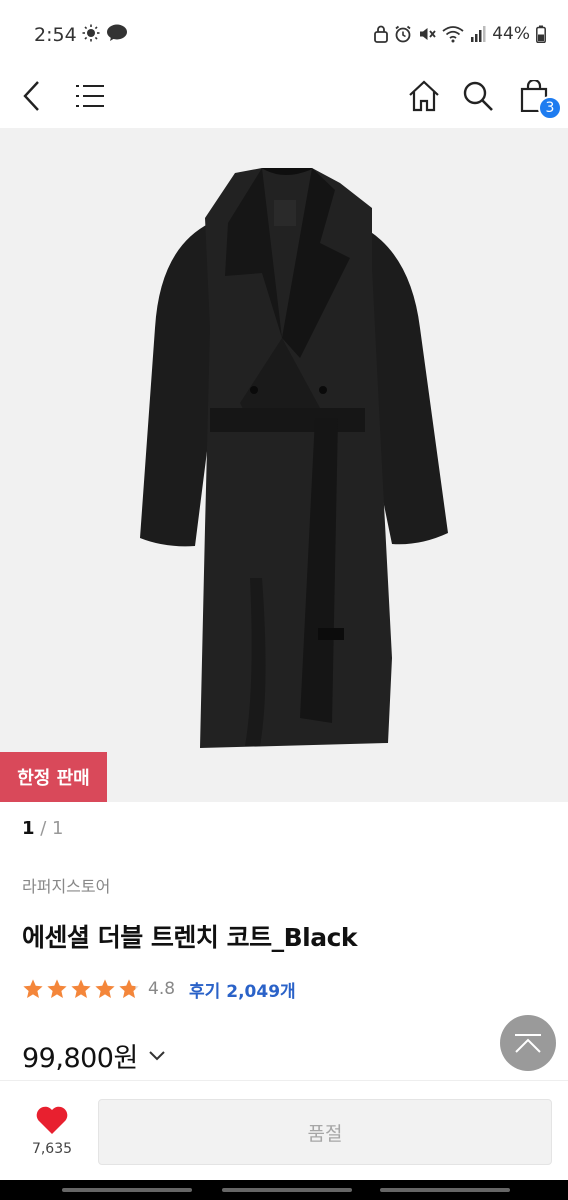  I want to click on top-nav: 3, so click(284, 96).